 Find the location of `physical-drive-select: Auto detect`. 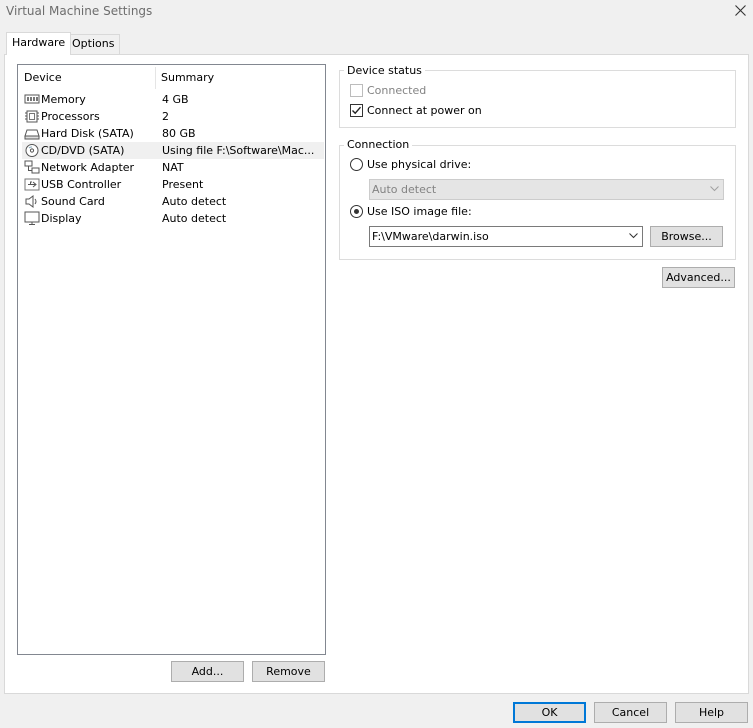

physical-drive-select: Auto detect is located at coordinates (546, 189).